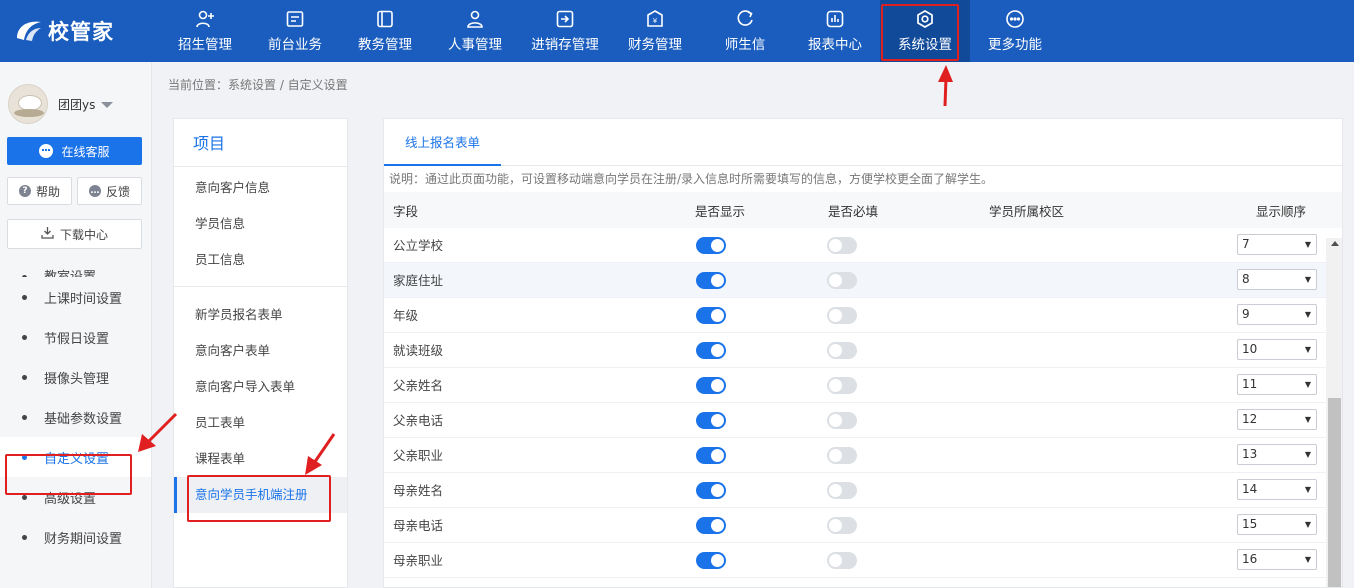 This screenshot has height=588, width=1354. Describe the element at coordinates (418, 385) in the screenshot. I see `field-name: 父亲姓名` at that location.